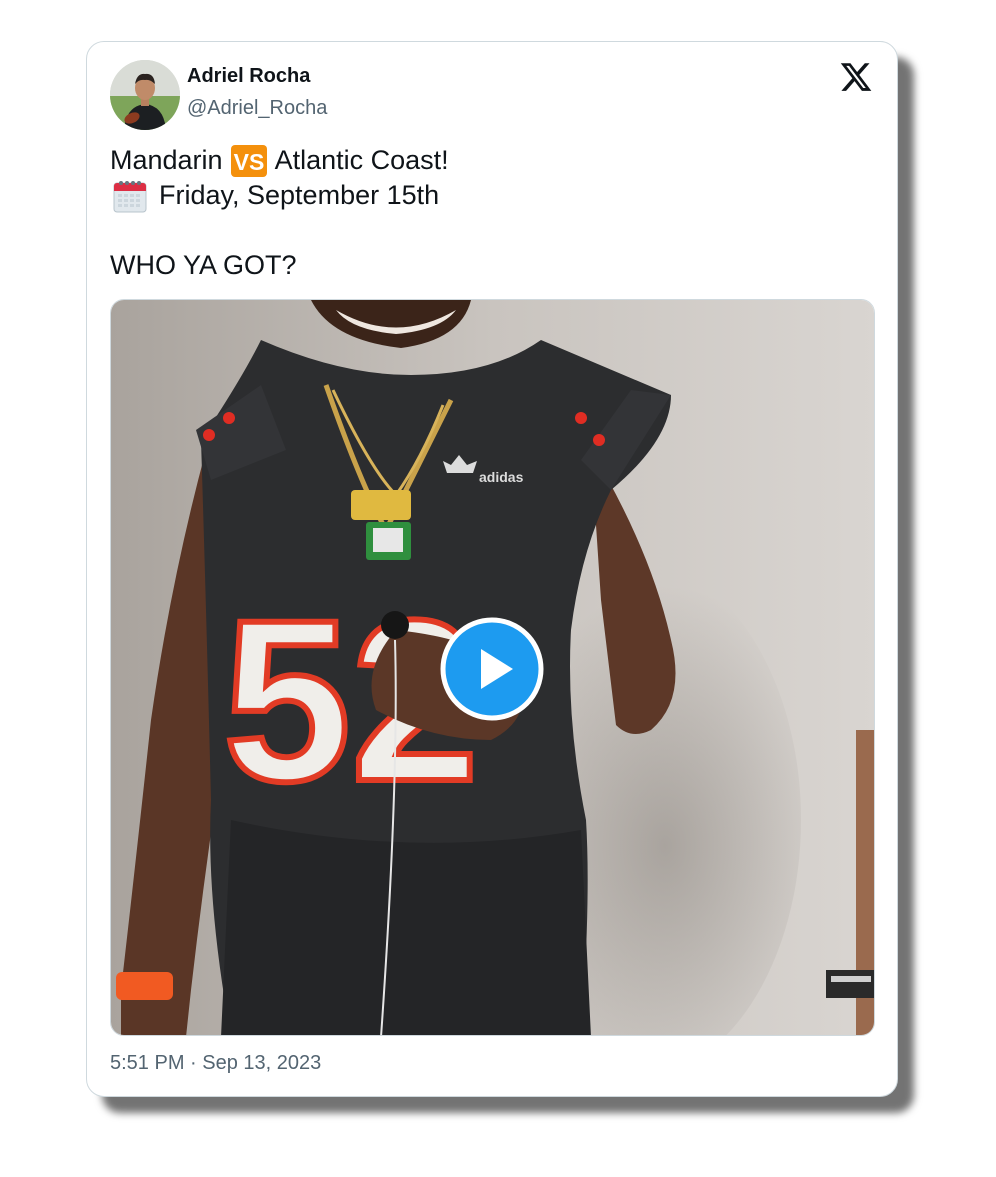 The image size is (996, 1177). Describe the element at coordinates (299, 195) in the screenshot. I see `text-date: Friday, September 15th` at that location.